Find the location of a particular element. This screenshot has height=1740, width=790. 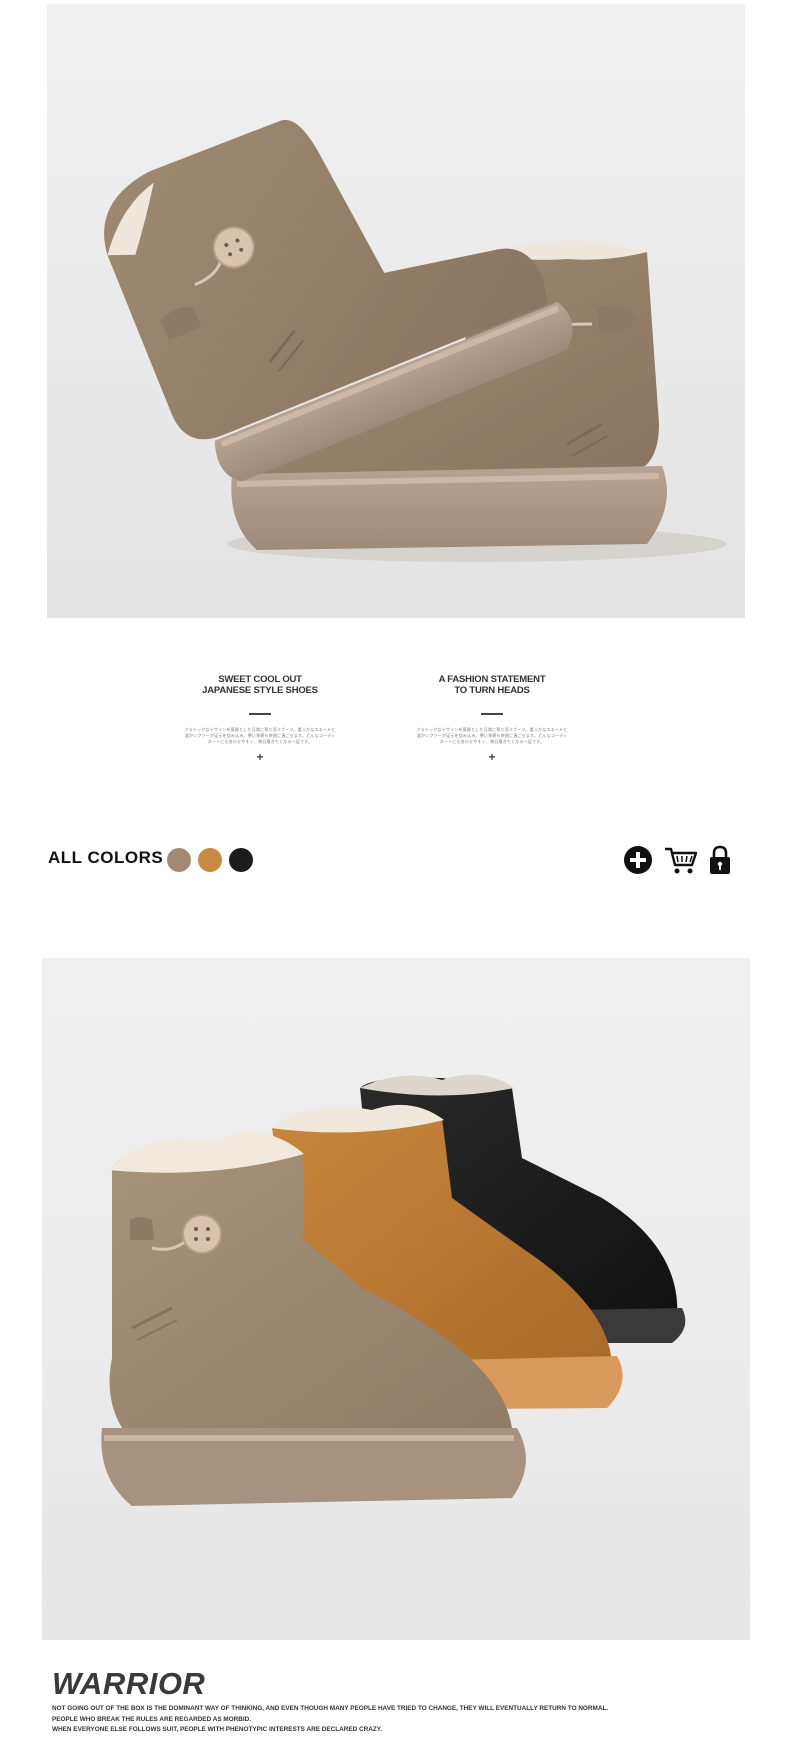

color-swatch-khaki is located at coordinates (179, 860).